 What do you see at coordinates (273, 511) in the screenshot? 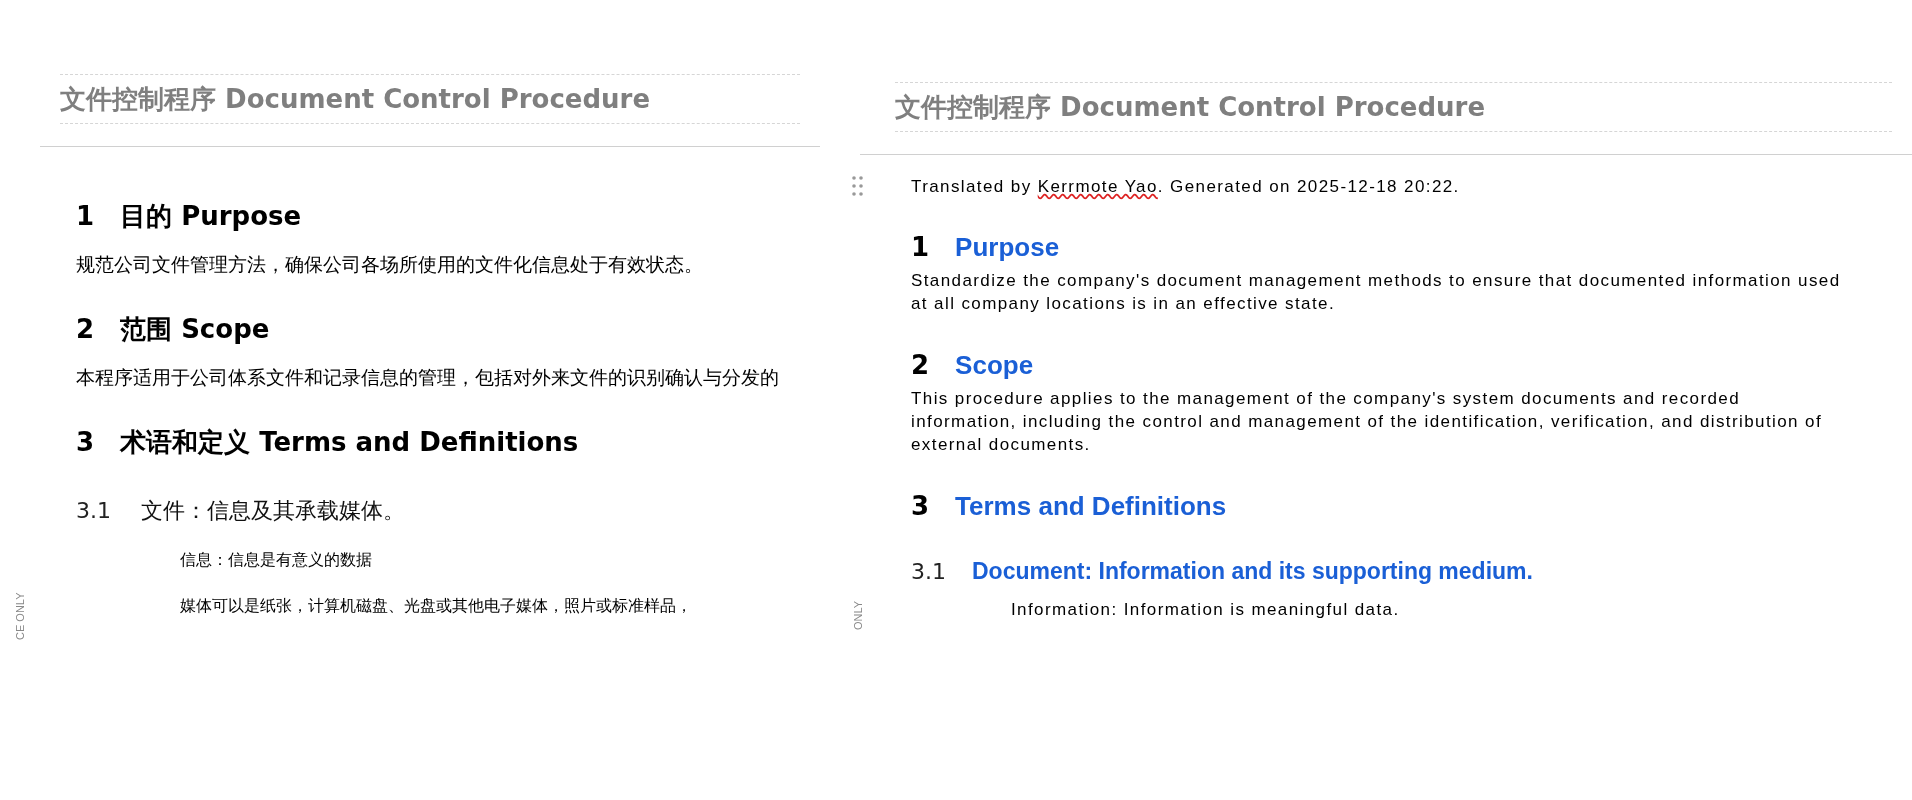
I see `subsection-heading: 文件：信息及其承载媒体。` at bounding box center [273, 511].